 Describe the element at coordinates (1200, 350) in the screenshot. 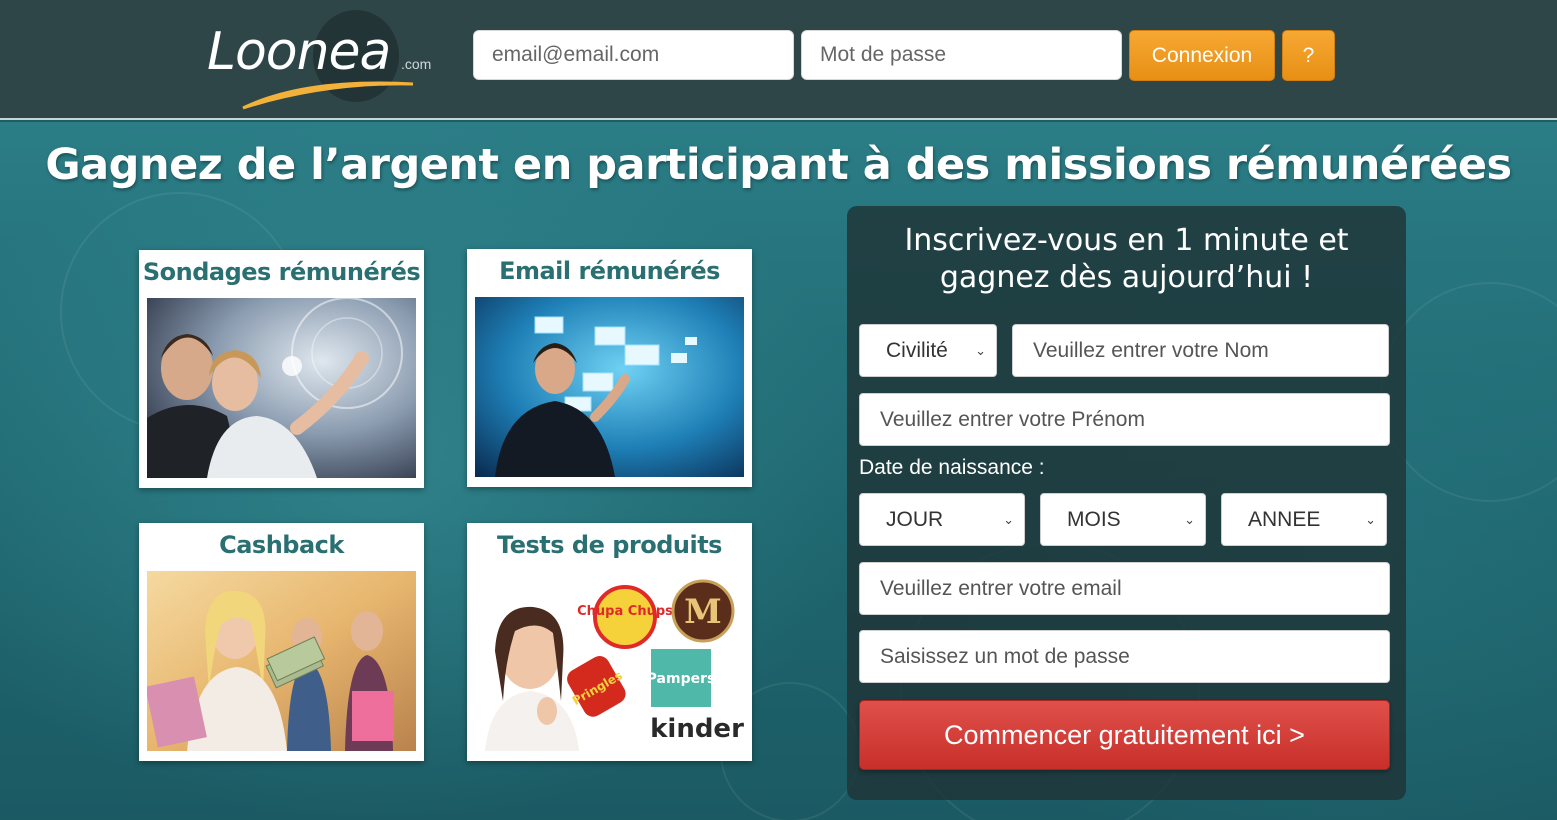

I see `last-name-input: Veuillez entrer votre Nom` at that location.